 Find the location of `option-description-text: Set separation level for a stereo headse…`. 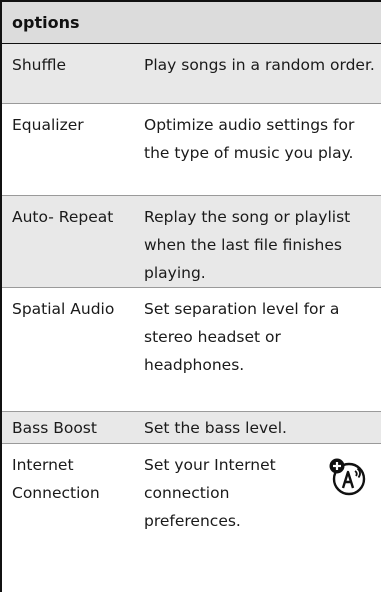

option-description-text: Set separation level for a stereo headse… is located at coordinates (242, 337).